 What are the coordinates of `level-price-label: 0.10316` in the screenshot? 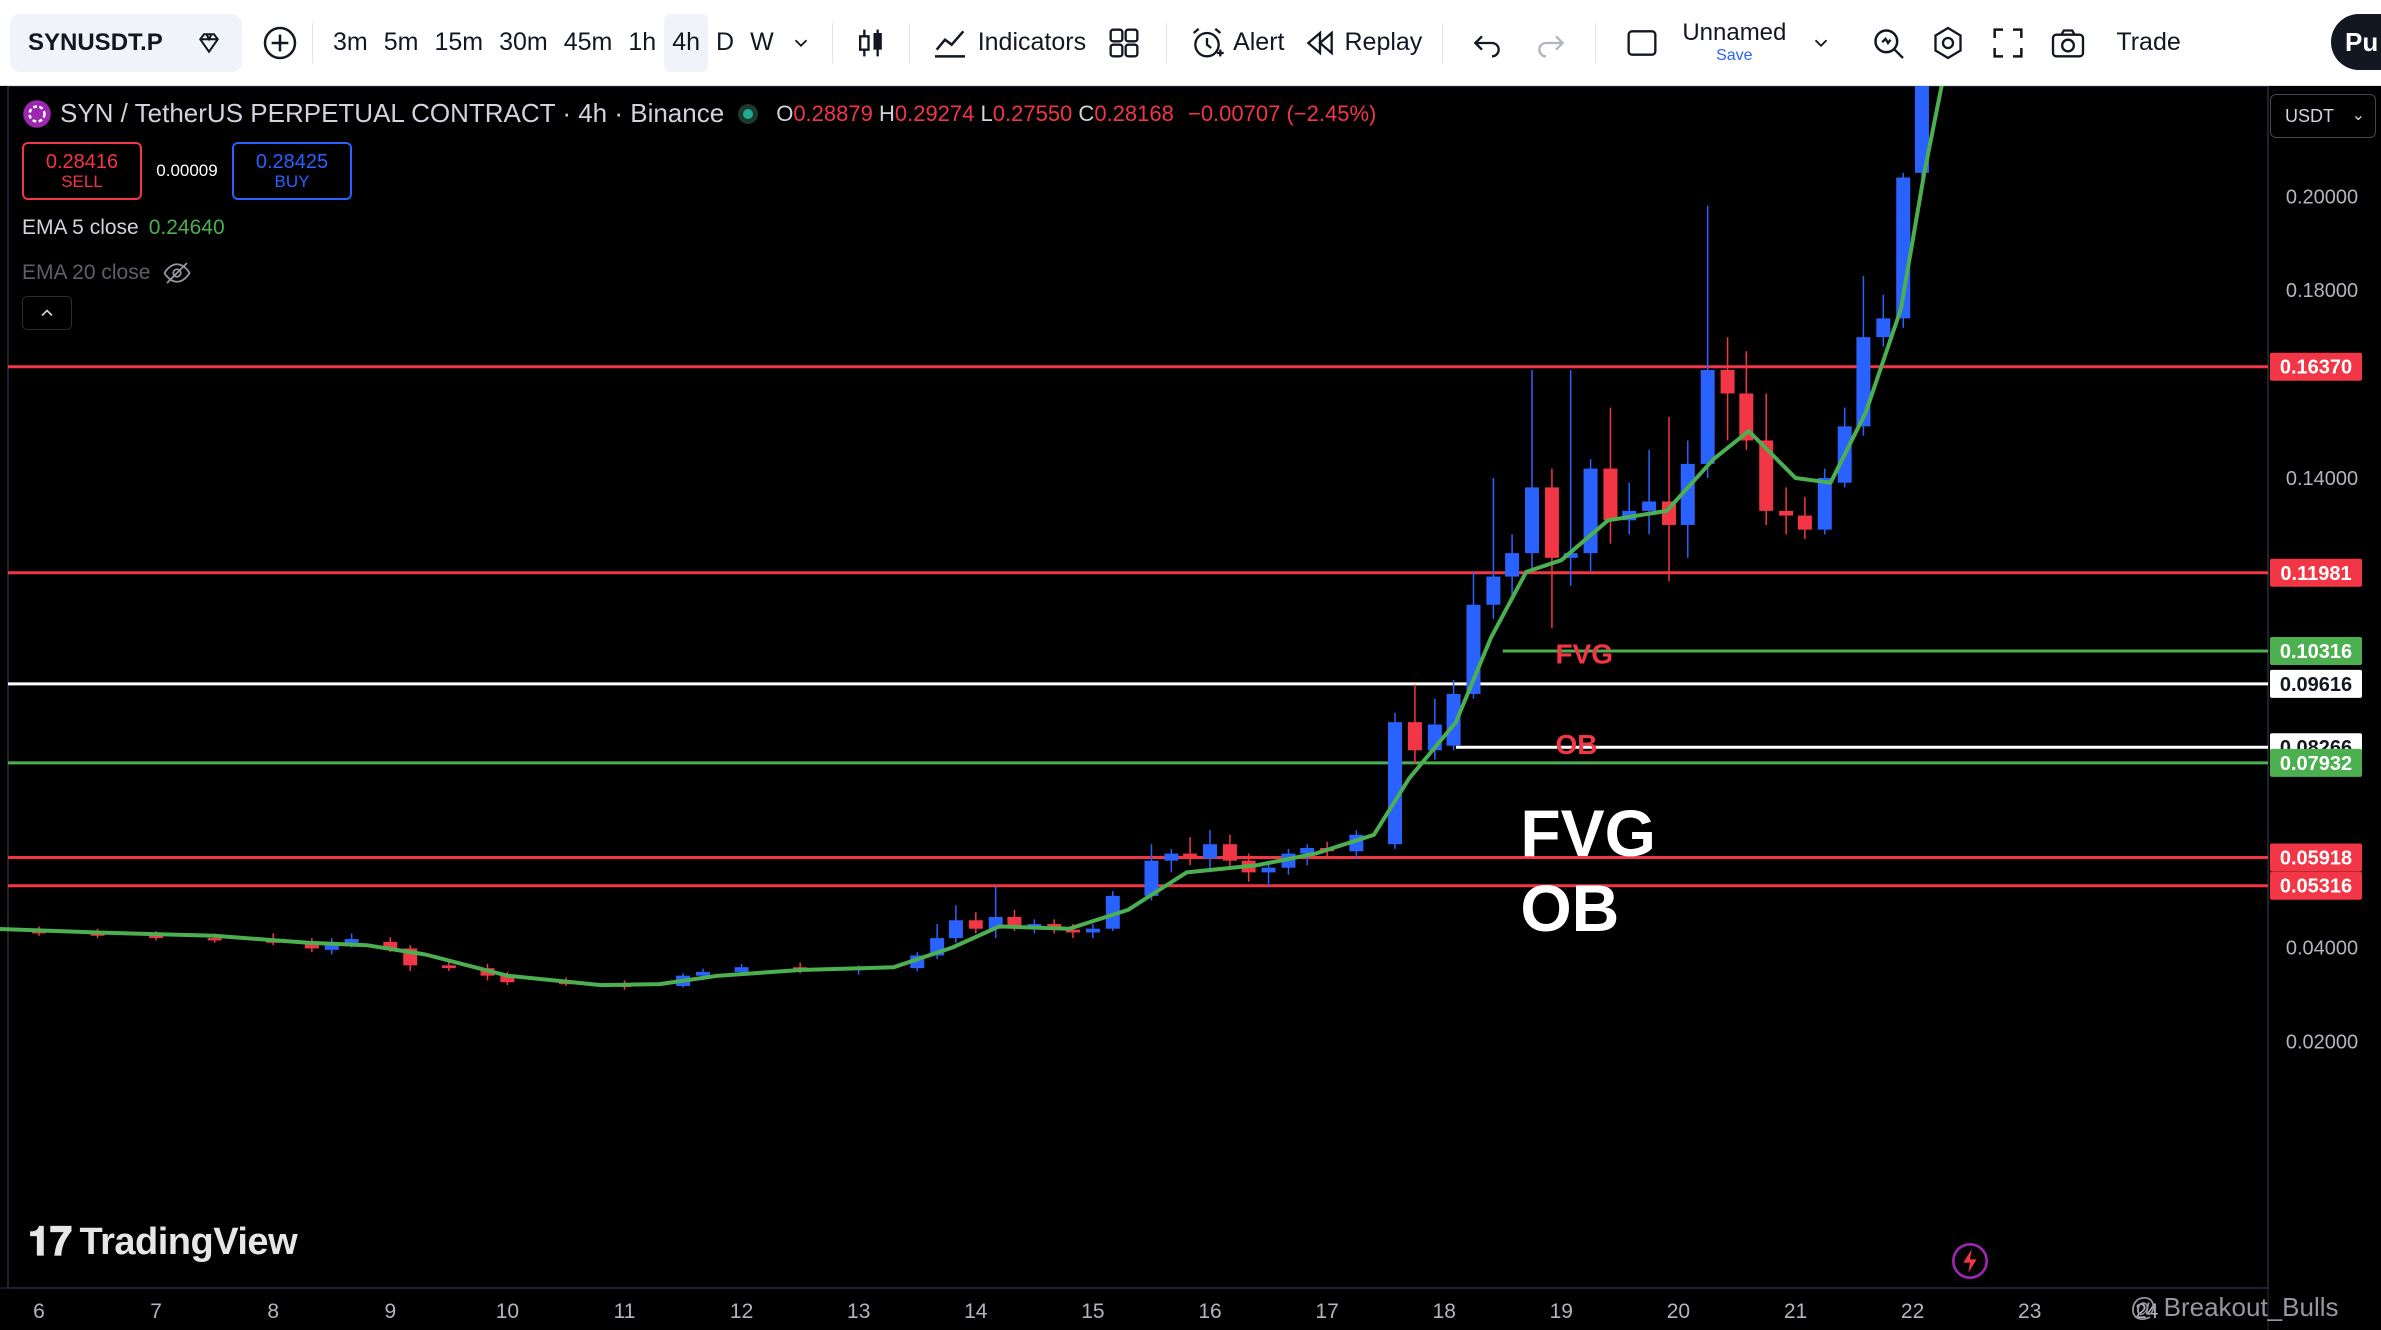 It's located at (2316, 652).